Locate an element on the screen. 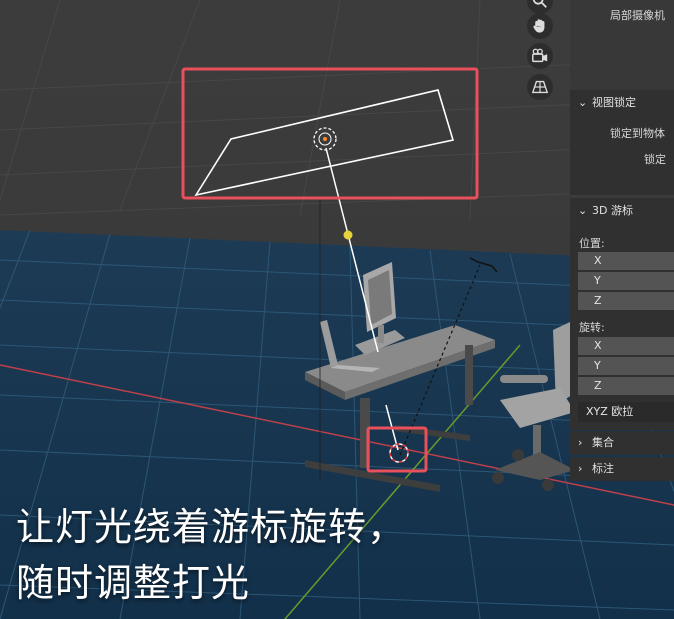  camera-view-icon is located at coordinates (540, 56).